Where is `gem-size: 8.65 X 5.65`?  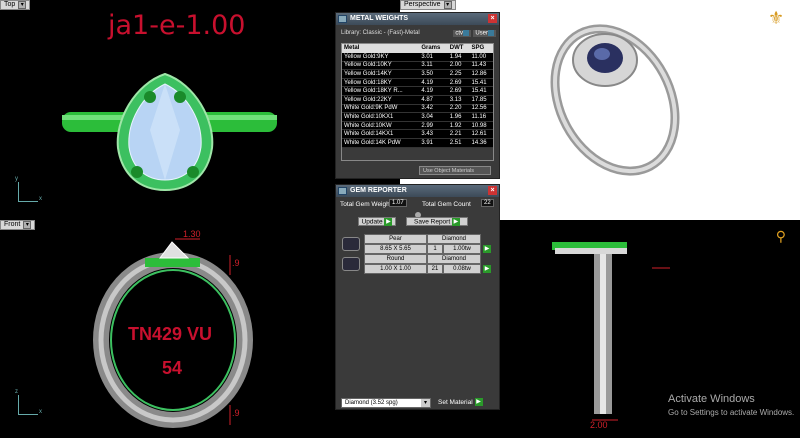
gem-size: 8.65 X 5.65 is located at coordinates (395, 249).